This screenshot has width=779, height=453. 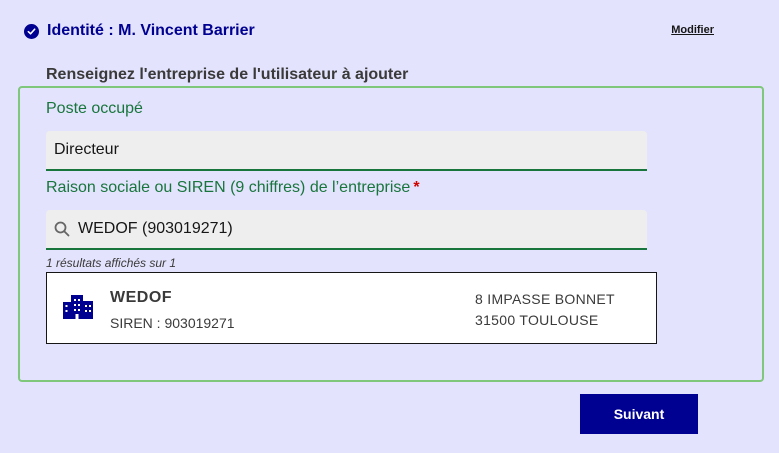 I want to click on modify-link: Modifier, so click(x=692, y=30).